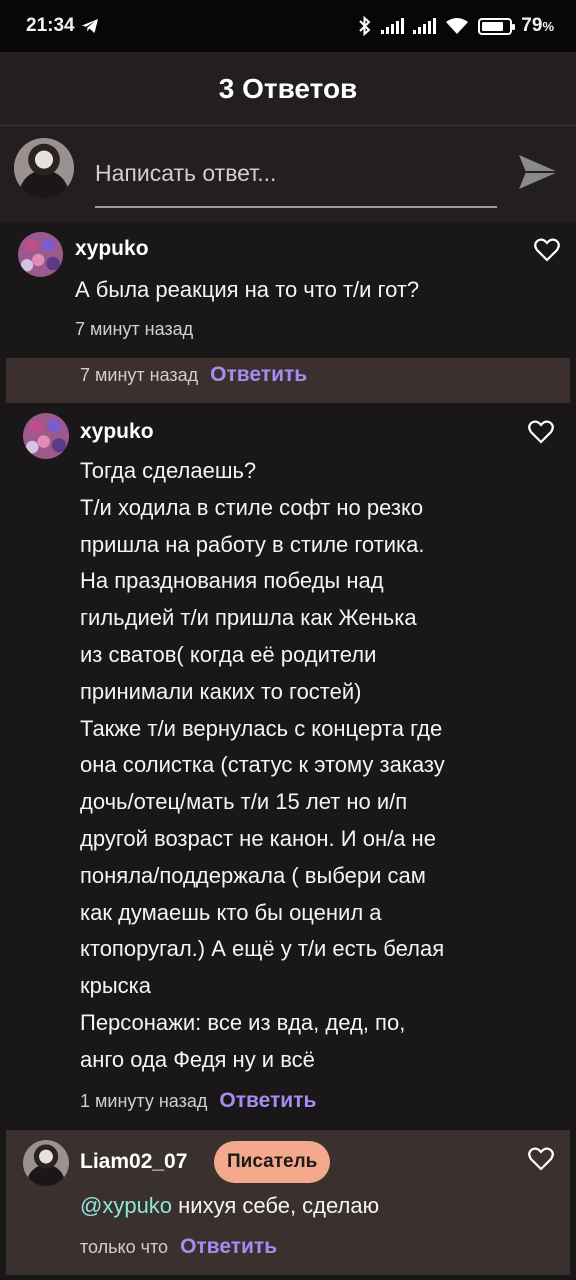 The width and height of the screenshot is (576, 1280). What do you see at coordinates (133, 1162) in the screenshot?
I see `comment-author: Liam02_07` at bounding box center [133, 1162].